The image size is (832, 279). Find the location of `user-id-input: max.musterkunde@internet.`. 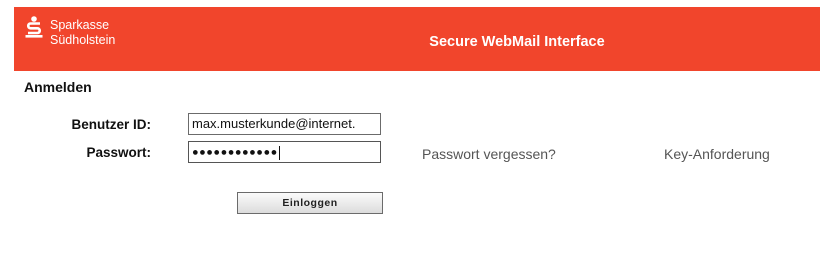

user-id-input: max.musterkunde@internet. is located at coordinates (284, 124).